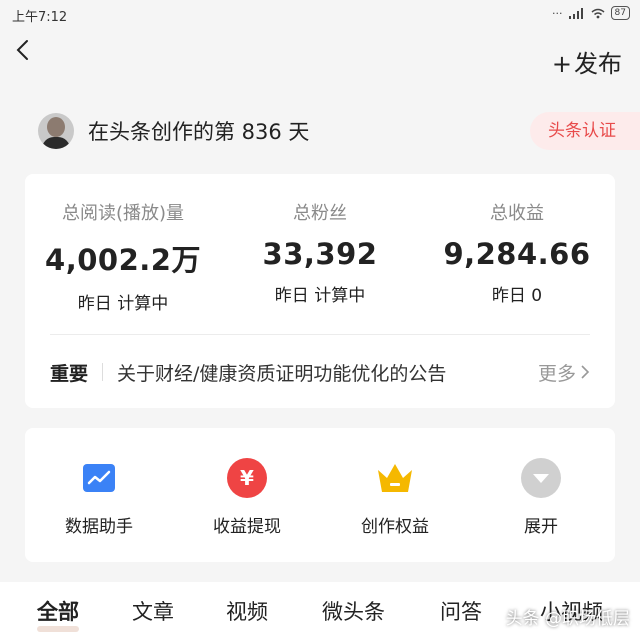 The width and height of the screenshot is (640, 640). Describe the element at coordinates (199, 132) in the screenshot. I see `creation-days-text: 在头条创作的第 836 天` at that location.